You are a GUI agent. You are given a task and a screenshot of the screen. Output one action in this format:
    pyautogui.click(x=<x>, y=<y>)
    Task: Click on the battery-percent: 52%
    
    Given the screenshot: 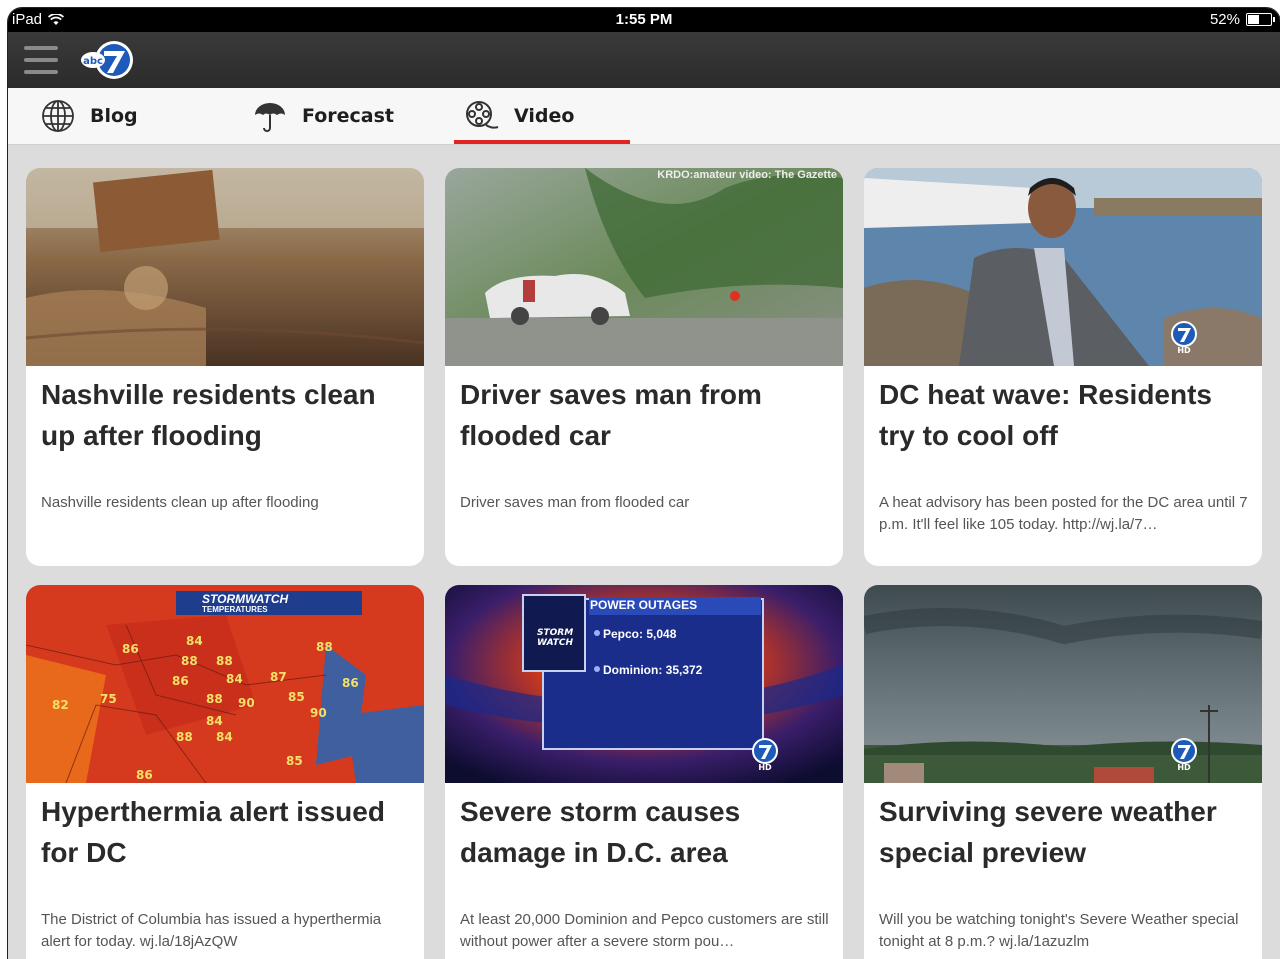 What is the action you would take?
    pyautogui.click(x=1224, y=19)
    